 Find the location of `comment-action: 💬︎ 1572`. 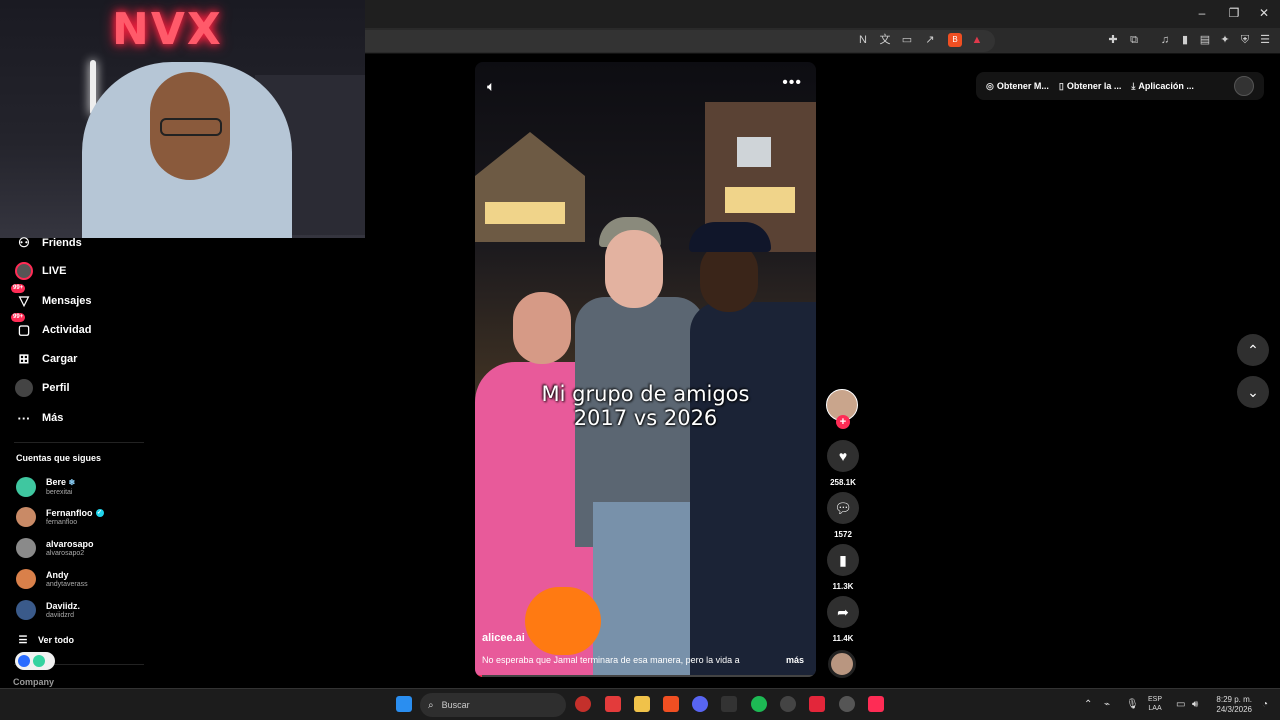

comment-action: 💬︎ 1572 is located at coordinates (843, 515).